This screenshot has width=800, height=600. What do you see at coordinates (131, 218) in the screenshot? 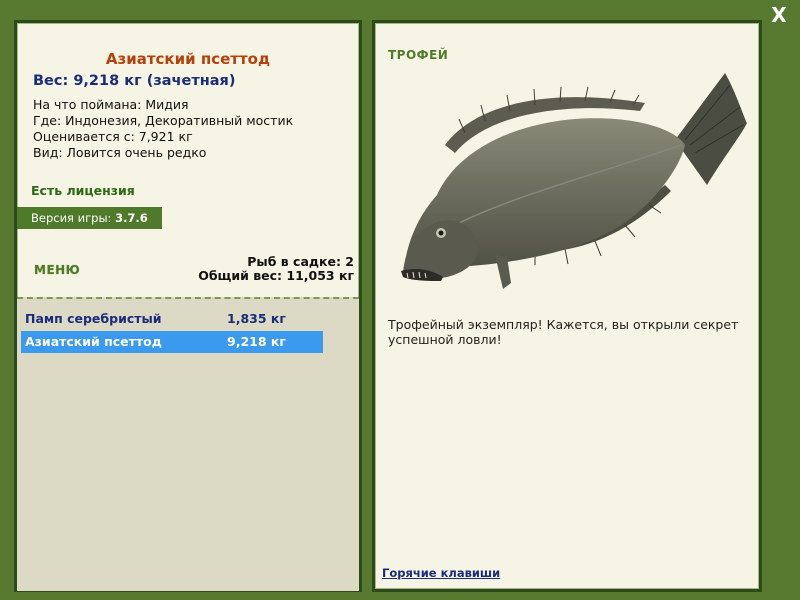
I see `version-value: 3.7.6` at bounding box center [131, 218].